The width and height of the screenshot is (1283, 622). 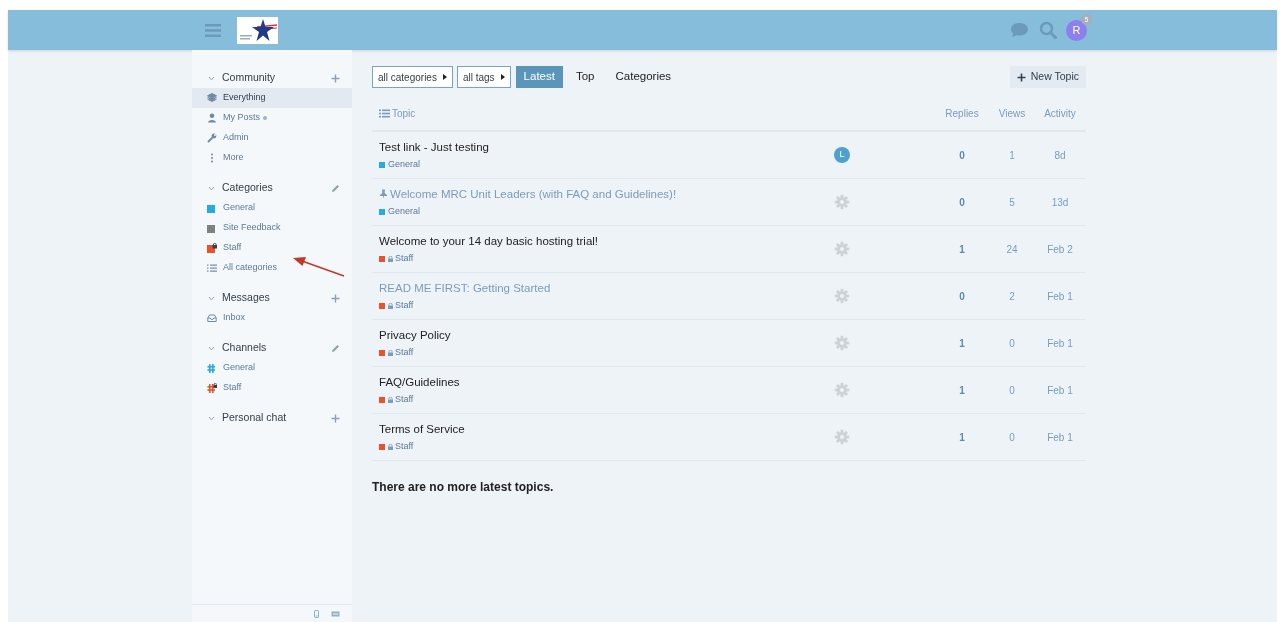 I want to click on topic-title-link: READ ME FIRST: Getting Started, so click(x=465, y=288).